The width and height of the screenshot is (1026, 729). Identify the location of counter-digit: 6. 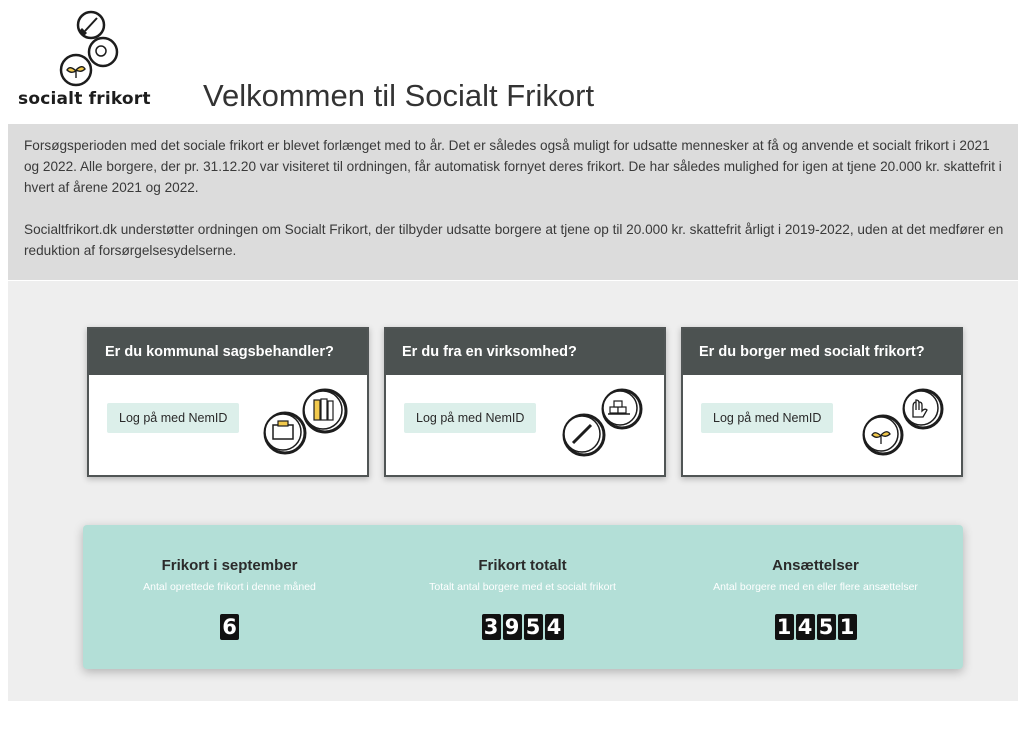
(229, 627).